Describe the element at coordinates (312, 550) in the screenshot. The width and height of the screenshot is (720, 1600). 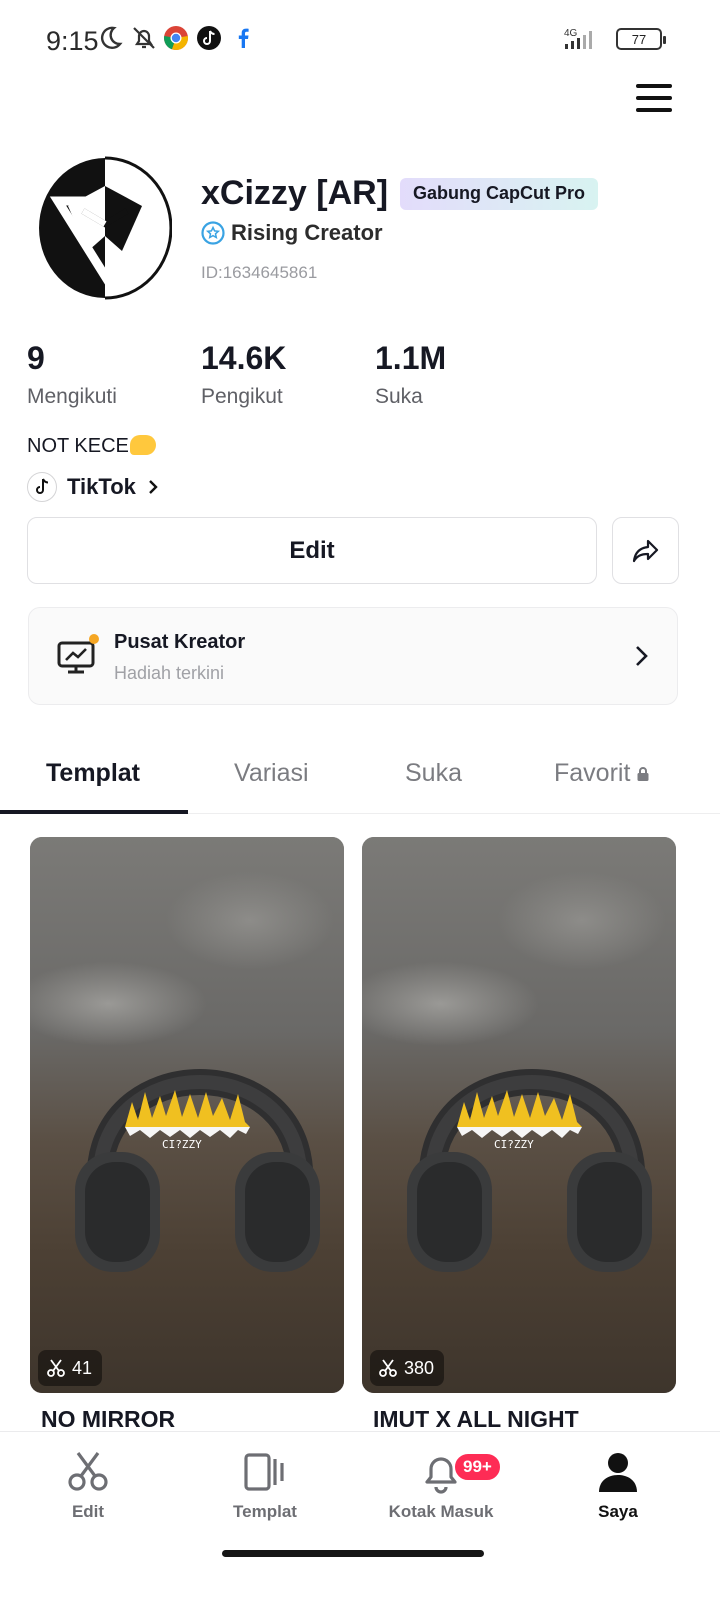
I see `edit-profile-button: Edit` at that location.